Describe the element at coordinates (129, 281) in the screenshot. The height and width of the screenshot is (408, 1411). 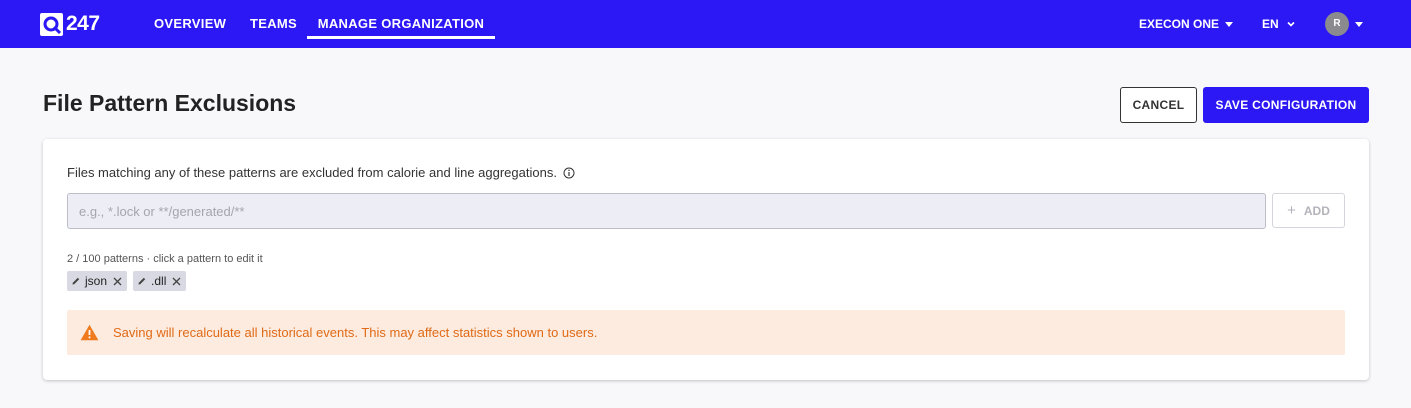
I see `pattern-list: json .dll` at that location.